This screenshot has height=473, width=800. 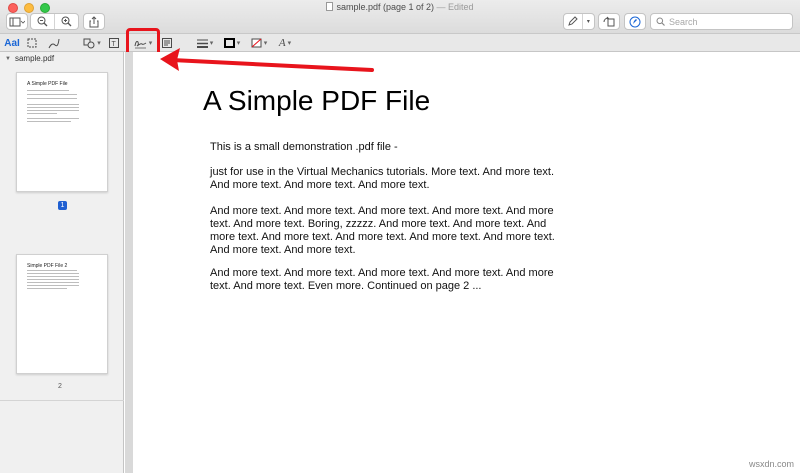 I want to click on sidebar-divider, so click(x=62, y=400).